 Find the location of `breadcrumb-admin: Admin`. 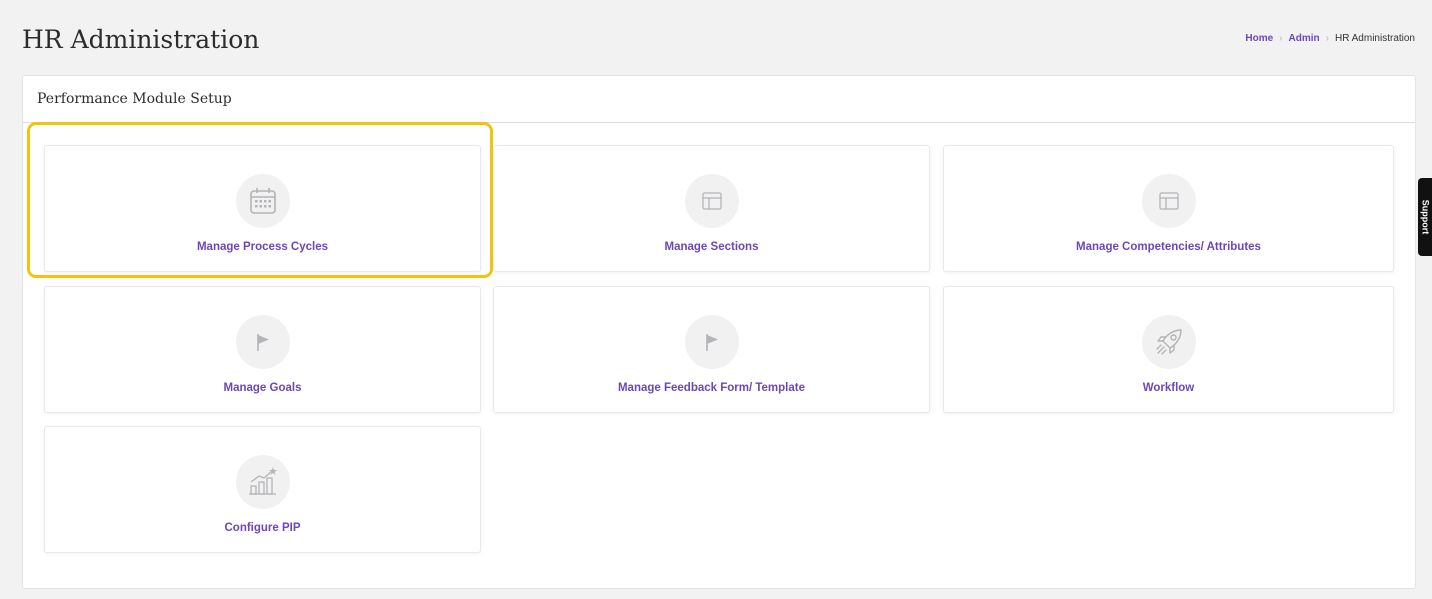

breadcrumb-admin: Admin is located at coordinates (1304, 38).